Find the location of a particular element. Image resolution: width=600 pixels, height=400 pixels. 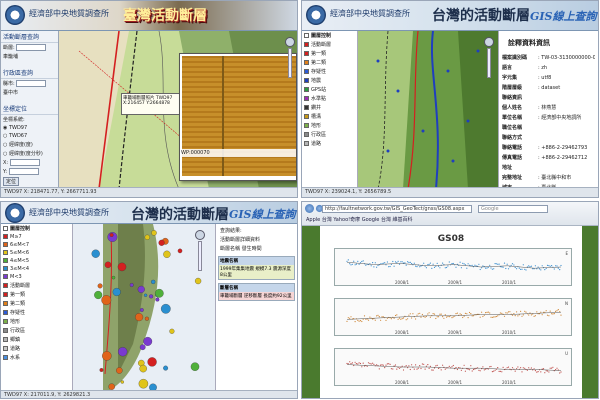

bookmarks-bar: Apple 台灣 Yahoo!奇摩 Google 台灣 維基百科 is located at coordinates (359, 219).